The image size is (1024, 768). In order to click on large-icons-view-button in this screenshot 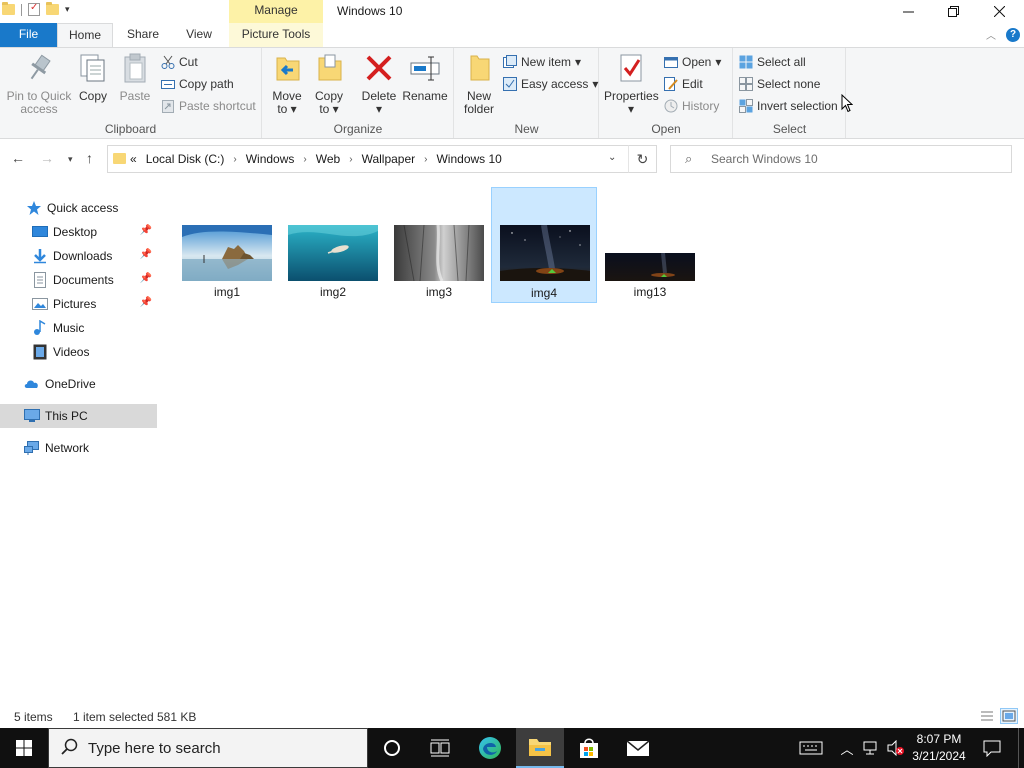, I will do `click(1009, 716)`.